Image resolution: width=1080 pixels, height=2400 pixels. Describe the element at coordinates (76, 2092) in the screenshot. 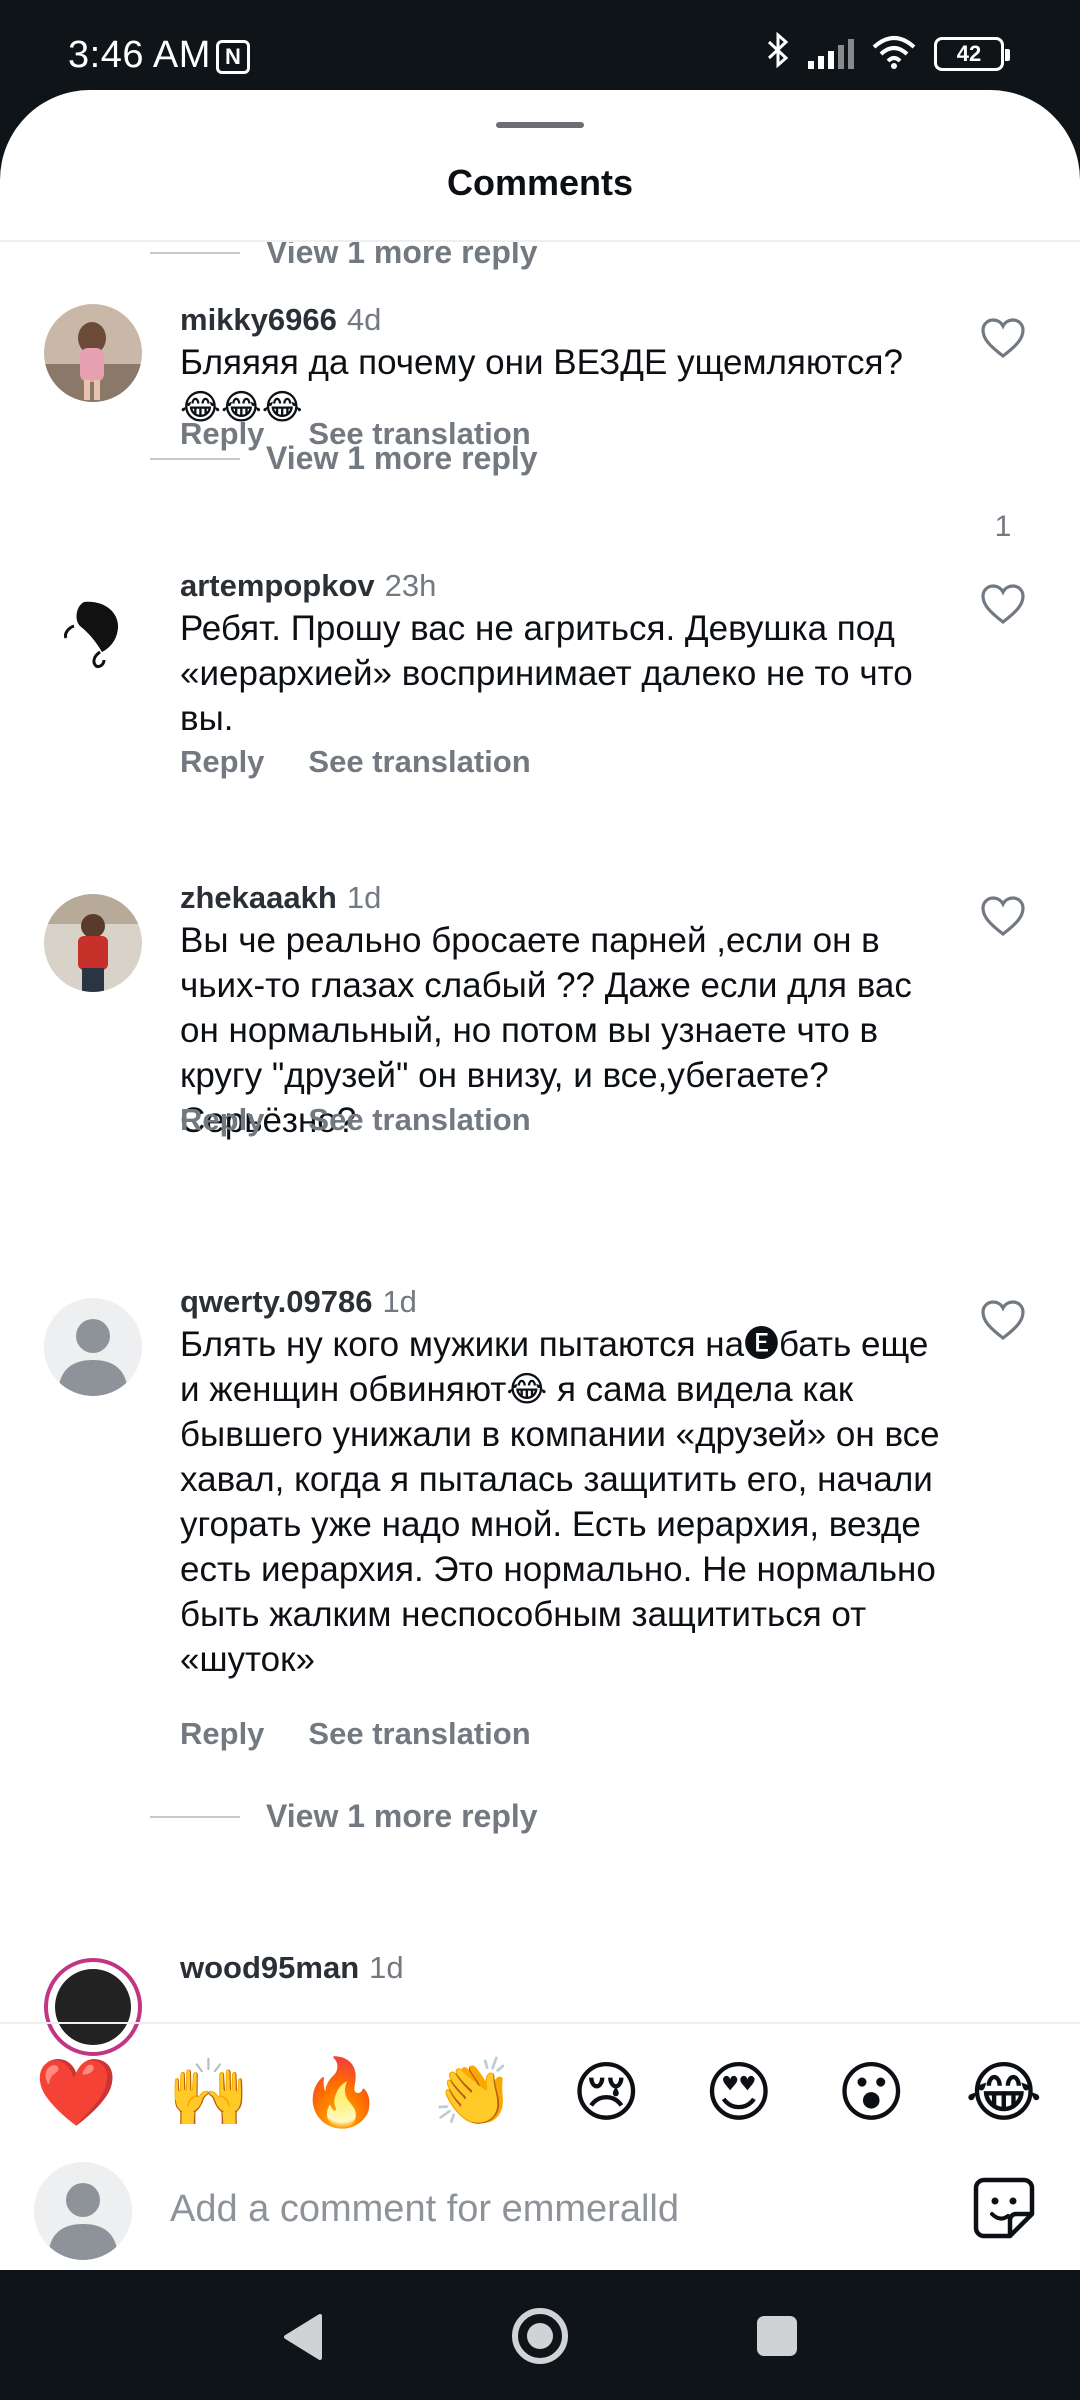

I see `reaction-heart: ❤️` at that location.